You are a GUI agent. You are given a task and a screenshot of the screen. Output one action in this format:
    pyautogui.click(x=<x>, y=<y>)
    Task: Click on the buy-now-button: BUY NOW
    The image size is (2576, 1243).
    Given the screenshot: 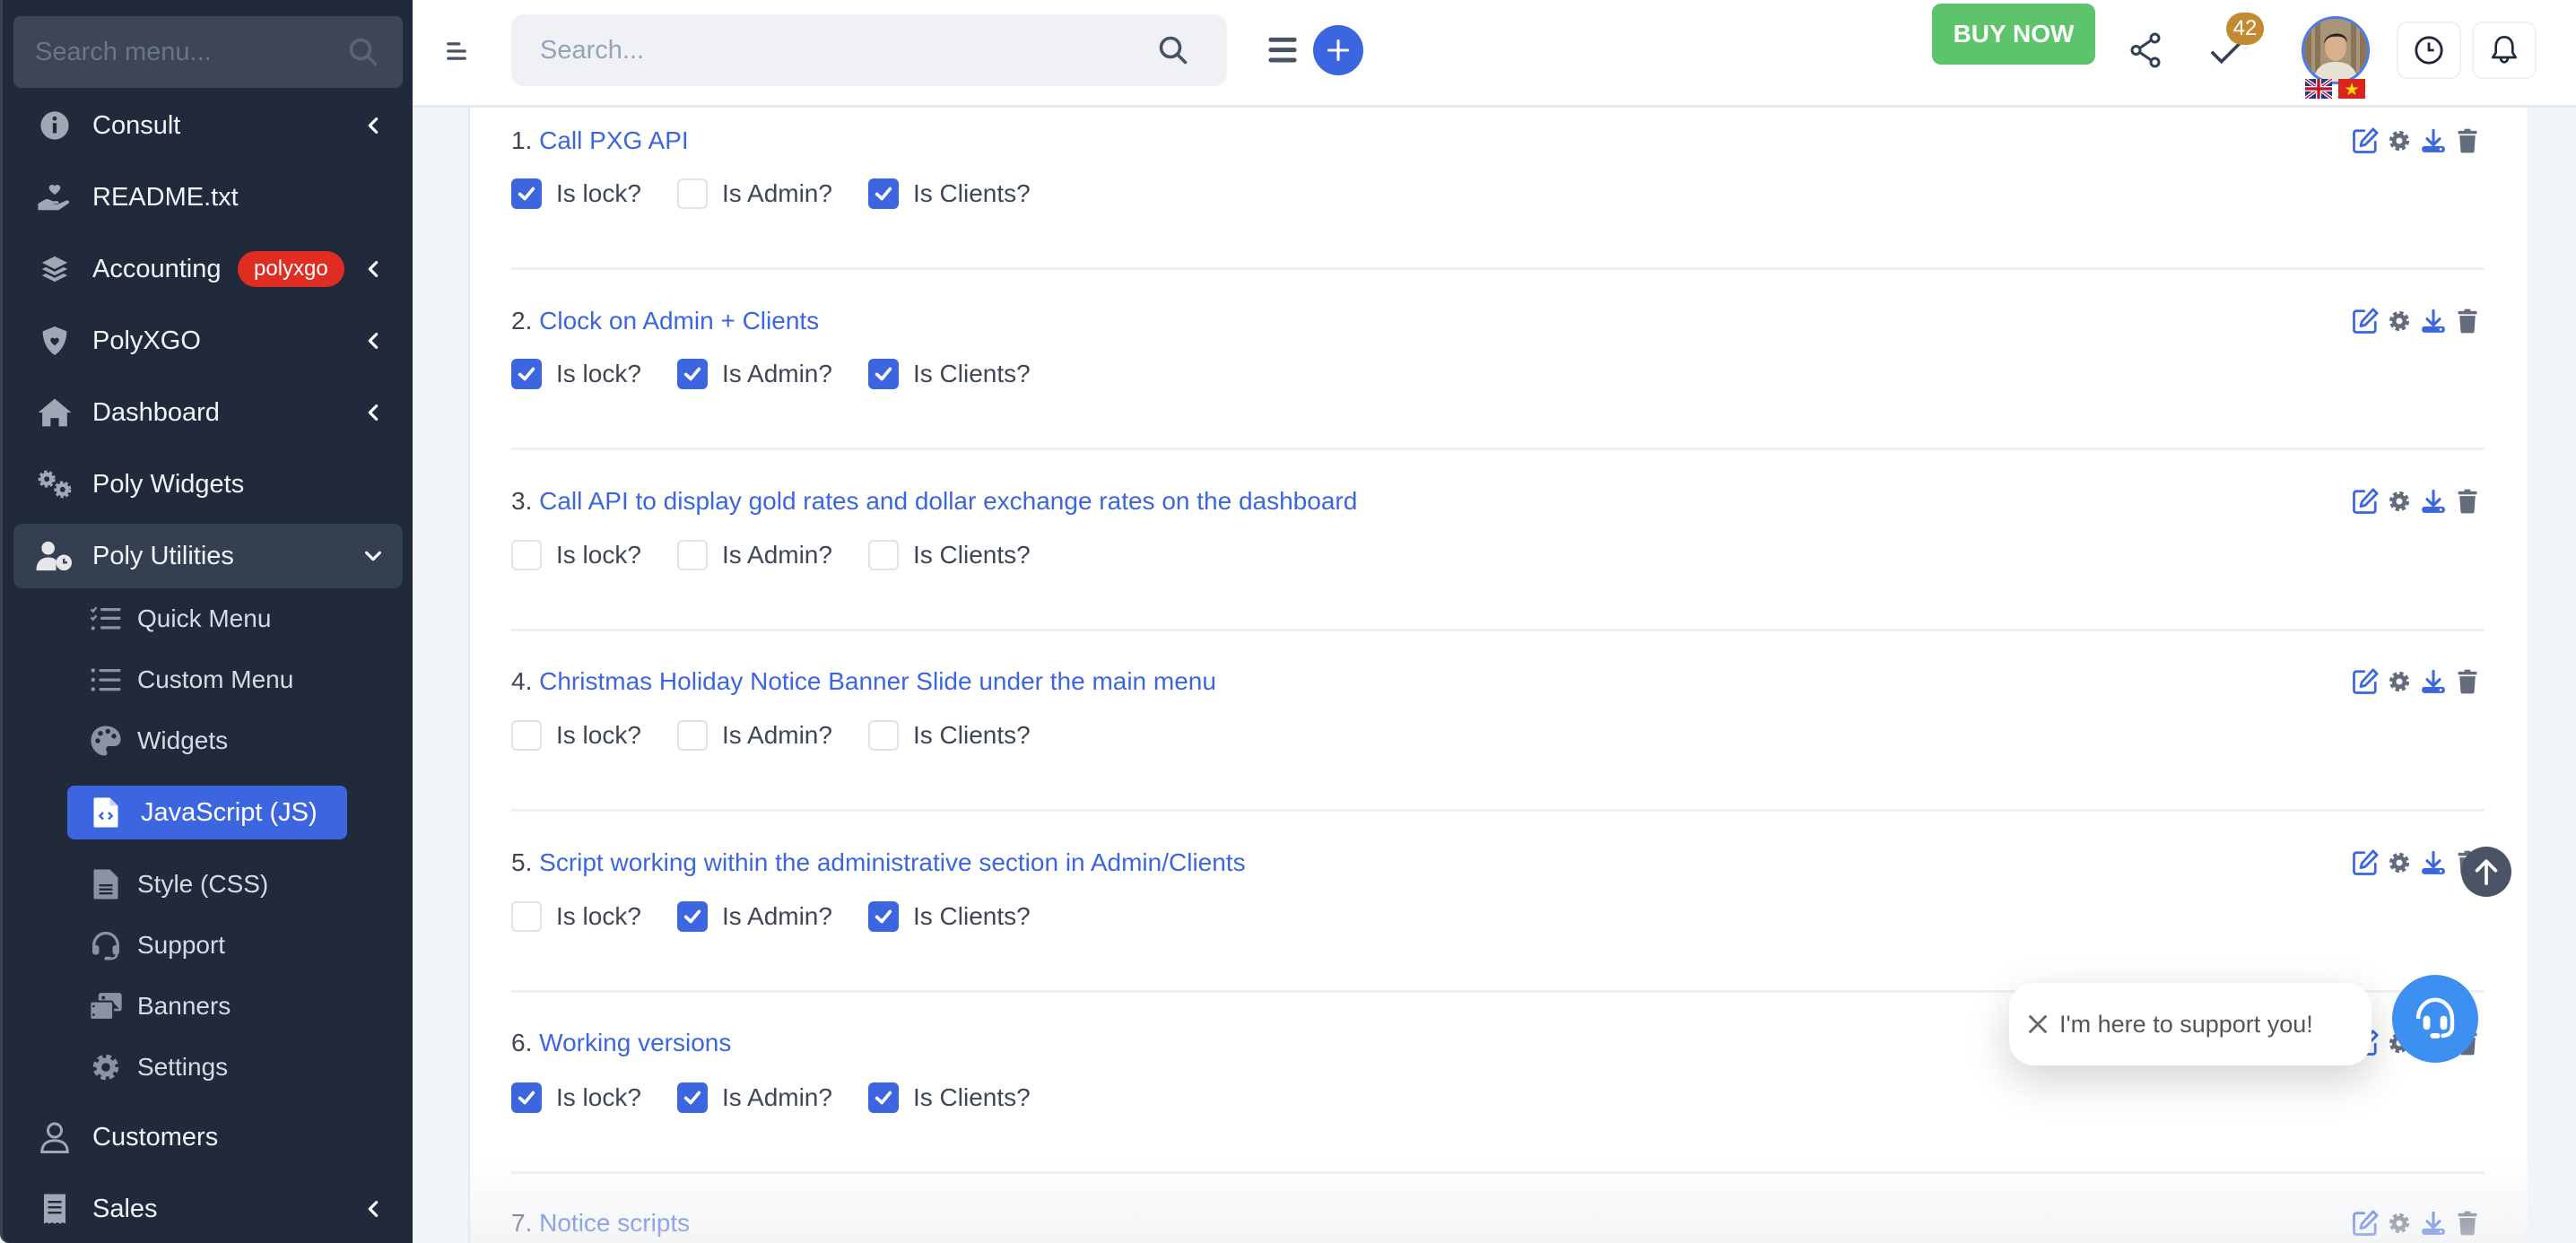 What is the action you would take?
    pyautogui.click(x=2013, y=34)
    